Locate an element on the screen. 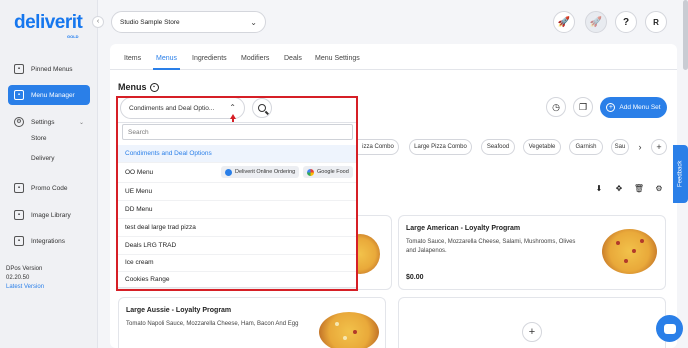 Image resolution: width=688 pixels, height=348 pixels. dropdown-option: test deal large trad pizza is located at coordinates (236, 228).